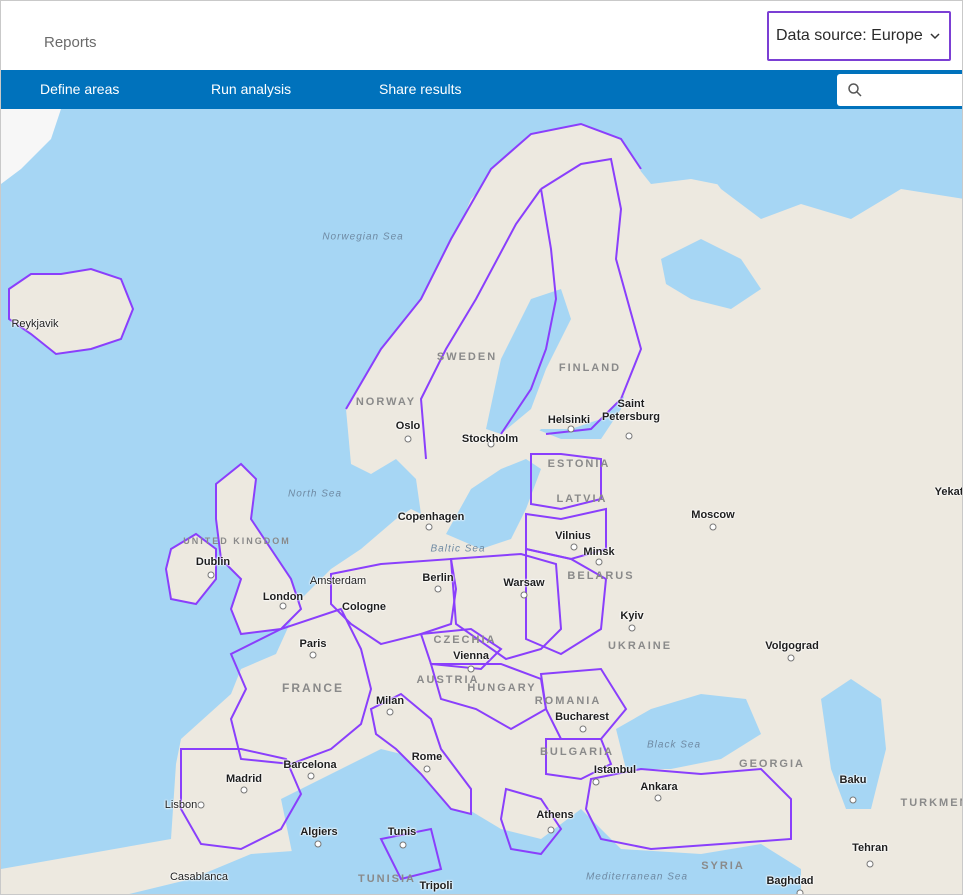  Describe the element at coordinates (573, 536) in the screenshot. I see `city-label: Vilnius` at that location.